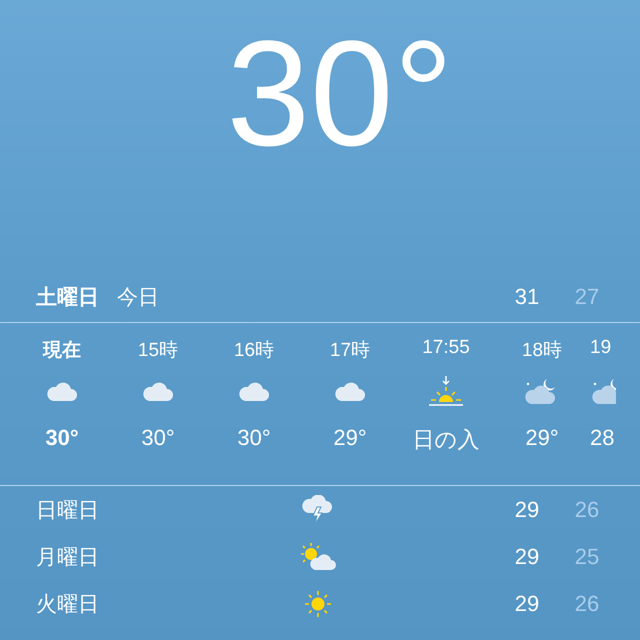 The width and height of the screenshot is (640, 640). What do you see at coordinates (542, 350) in the screenshot?
I see `hour-label: 18時` at bounding box center [542, 350].